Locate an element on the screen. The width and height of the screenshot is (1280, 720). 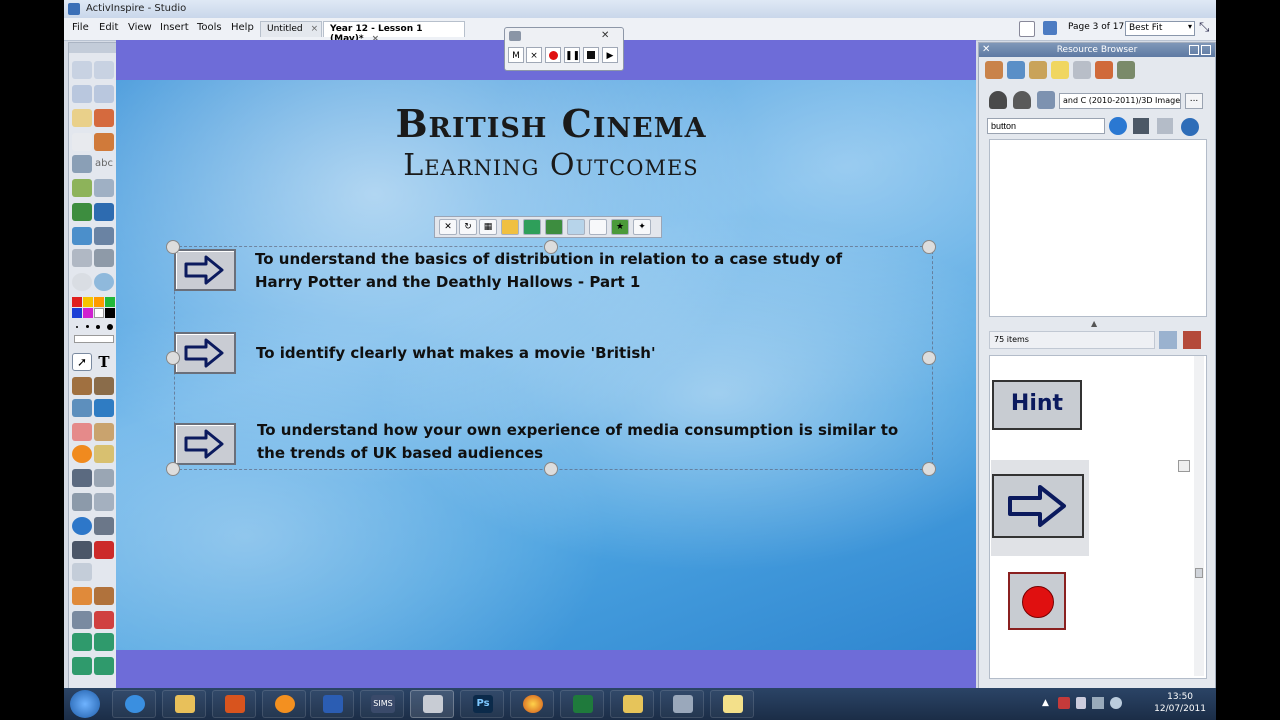
text-tool-icon: T is located at coordinates (104, 362).